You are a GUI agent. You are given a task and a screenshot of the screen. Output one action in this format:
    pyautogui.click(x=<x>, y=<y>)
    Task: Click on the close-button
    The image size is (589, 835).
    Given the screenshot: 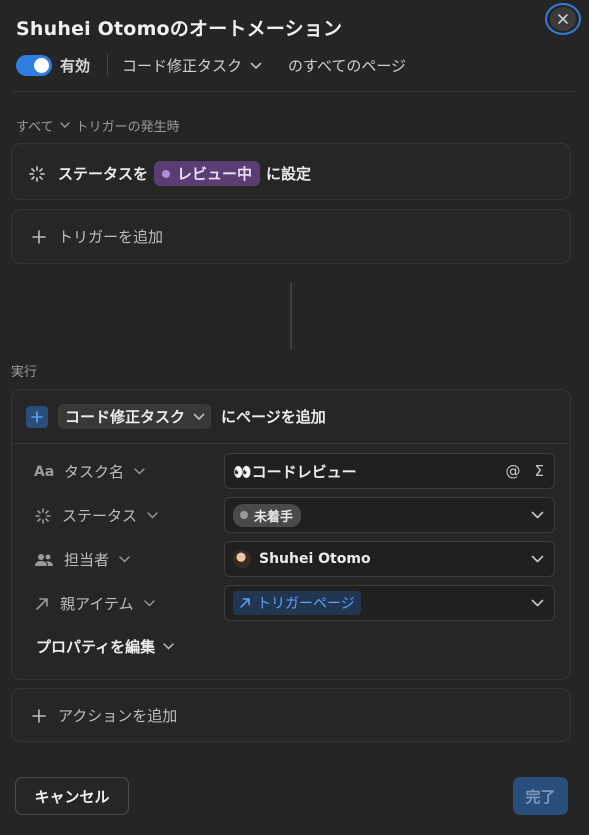 What is the action you would take?
    pyautogui.click(x=563, y=19)
    